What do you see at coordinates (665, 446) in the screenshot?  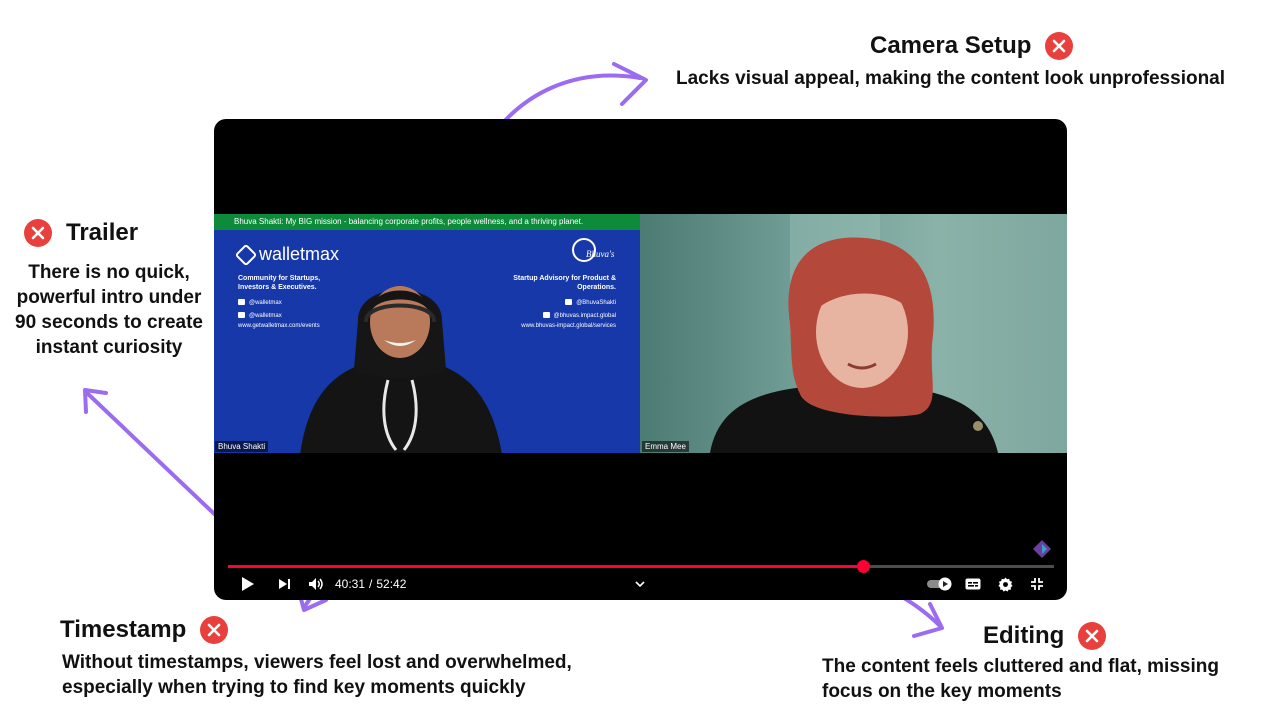 I see `guest-name-tag: Emma Mee` at bounding box center [665, 446].